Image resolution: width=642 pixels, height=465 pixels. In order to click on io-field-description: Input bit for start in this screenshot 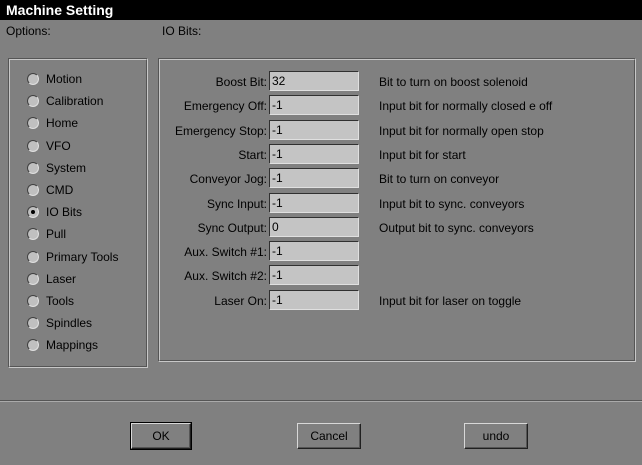, I will do `click(422, 154)`.